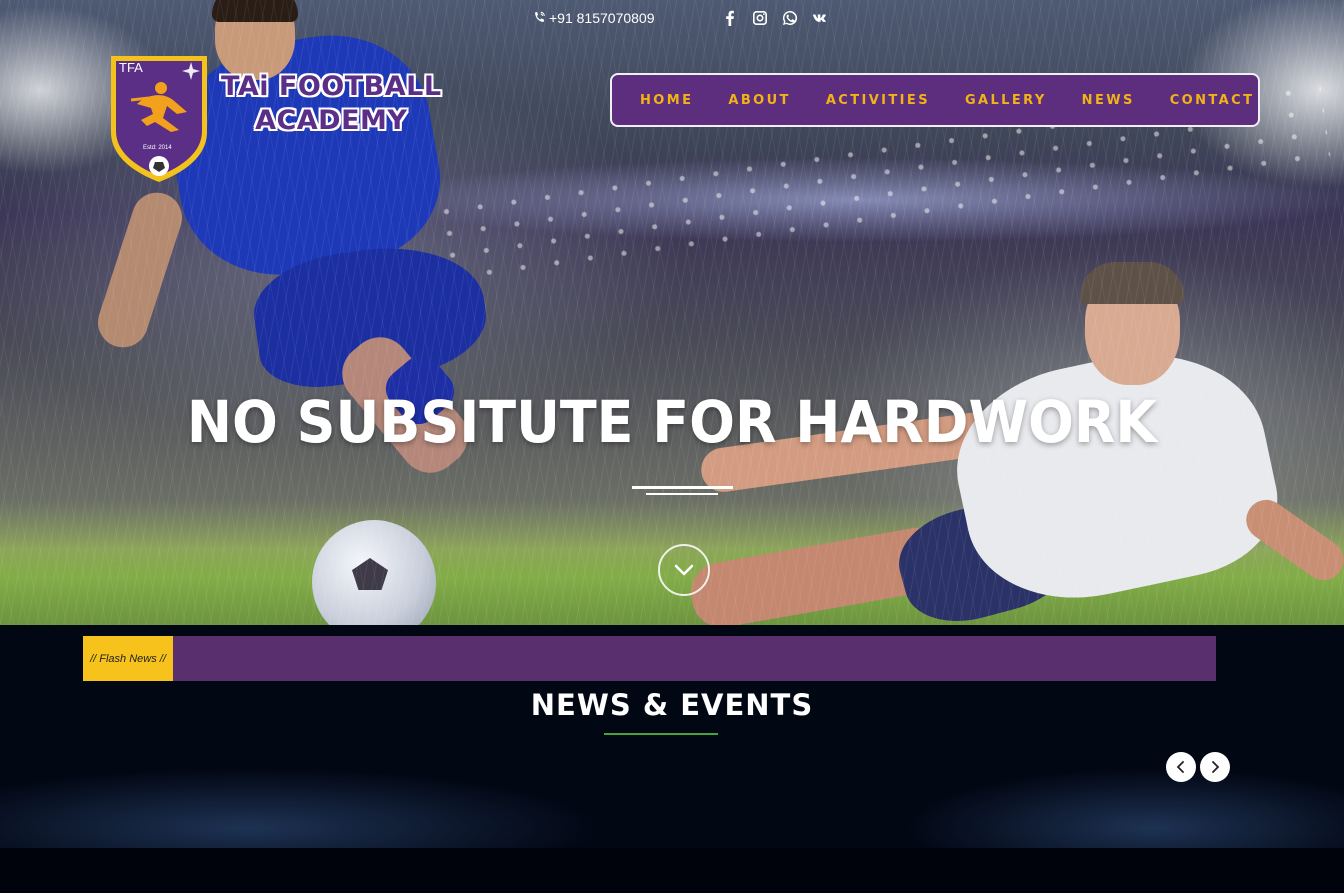 Image resolution: width=1344 pixels, height=893 pixels. I want to click on site-logo: TFA Estd: 2014 TAi FOOTBALL ACADEMY, so click(274, 119).